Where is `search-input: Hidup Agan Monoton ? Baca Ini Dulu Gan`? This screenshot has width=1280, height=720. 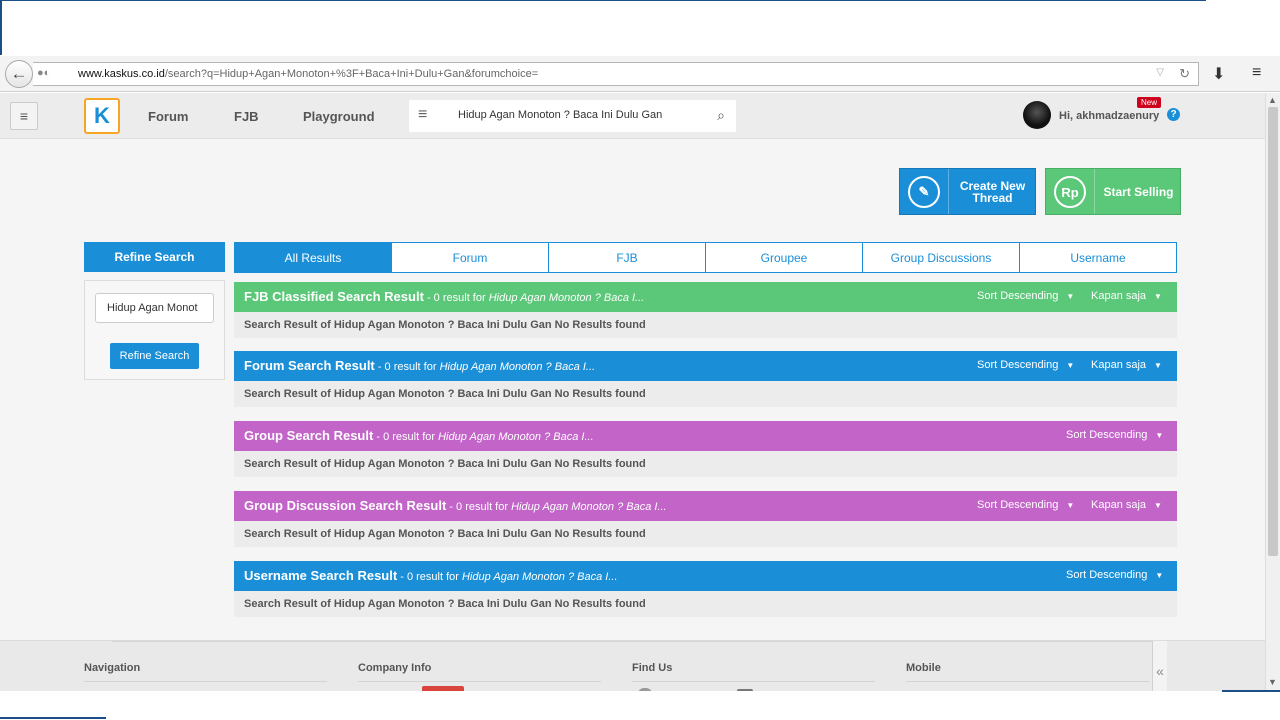 search-input: Hidup Agan Monoton ? Baca Ini Dulu Gan is located at coordinates (560, 115).